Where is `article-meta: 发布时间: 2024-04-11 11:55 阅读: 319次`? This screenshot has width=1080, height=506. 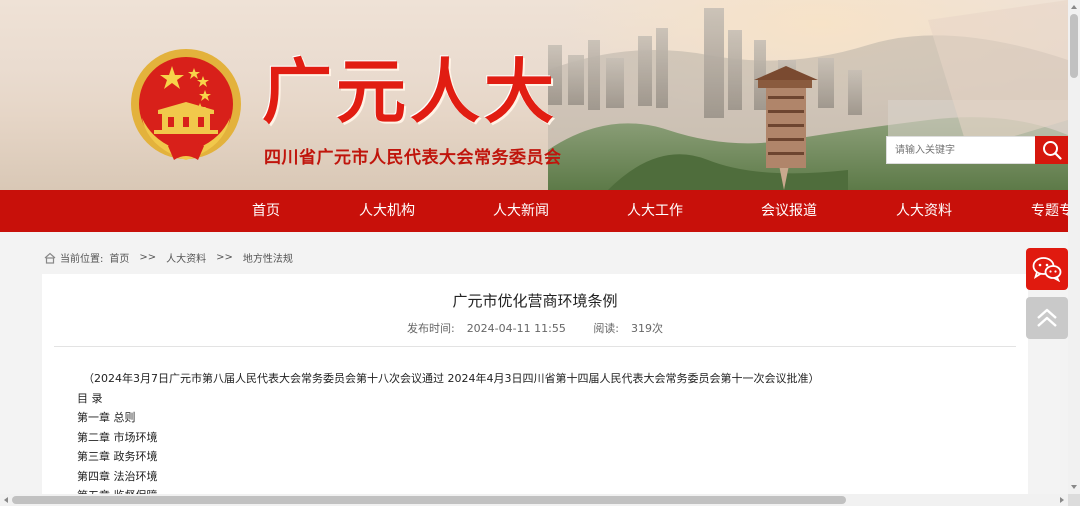 article-meta: 发布时间: 2024-04-11 11:55 阅读: 319次 is located at coordinates (535, 328).